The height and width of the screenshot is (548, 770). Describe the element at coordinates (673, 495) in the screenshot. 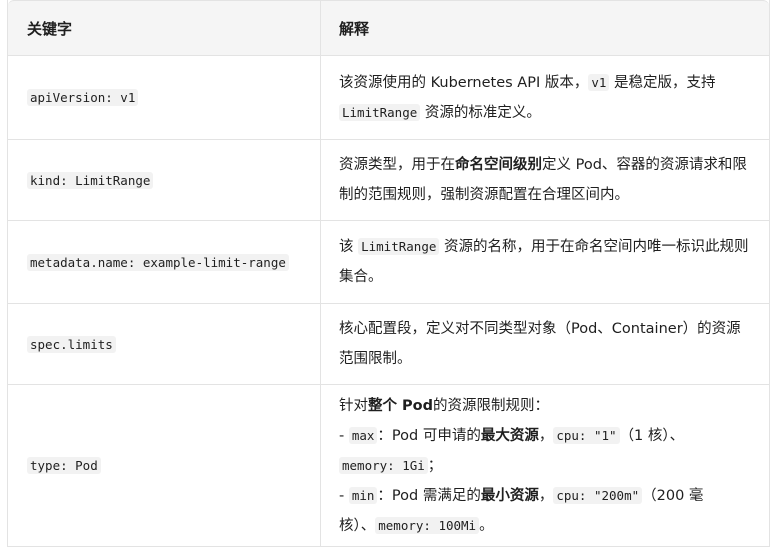

I see `desc-segment: （200 毫` at that location.